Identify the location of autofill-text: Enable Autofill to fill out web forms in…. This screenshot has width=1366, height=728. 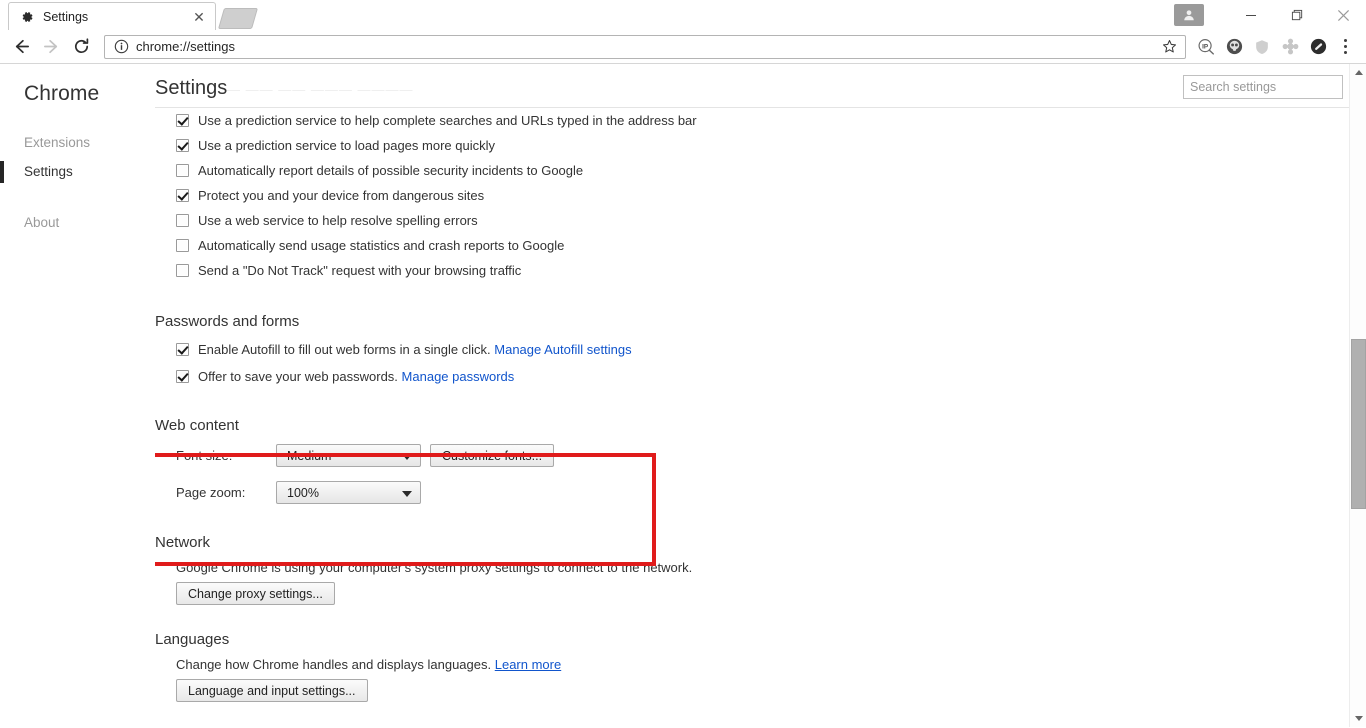
(344, 349).